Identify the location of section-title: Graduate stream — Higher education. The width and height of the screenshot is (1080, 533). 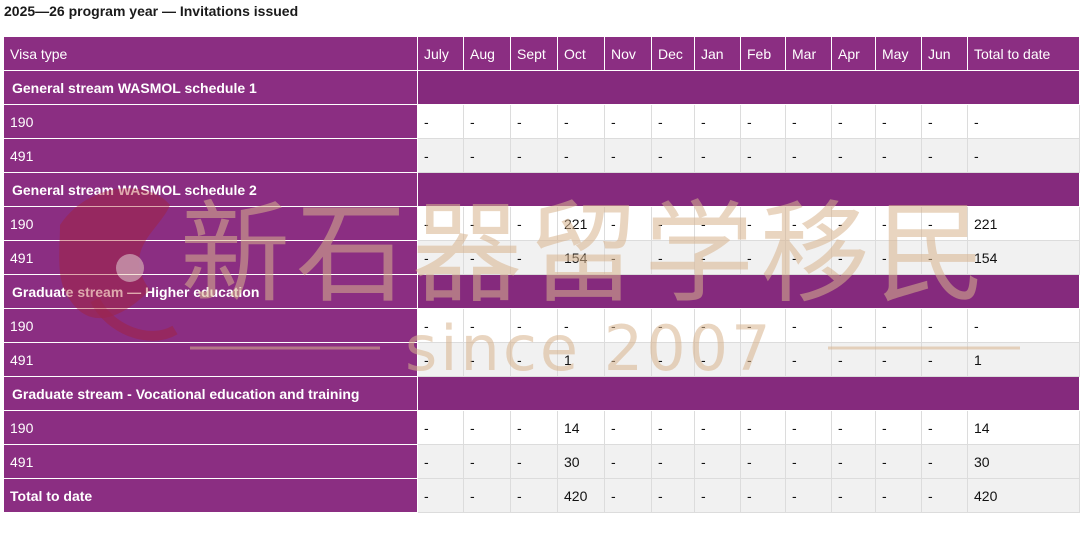
(210, 291).